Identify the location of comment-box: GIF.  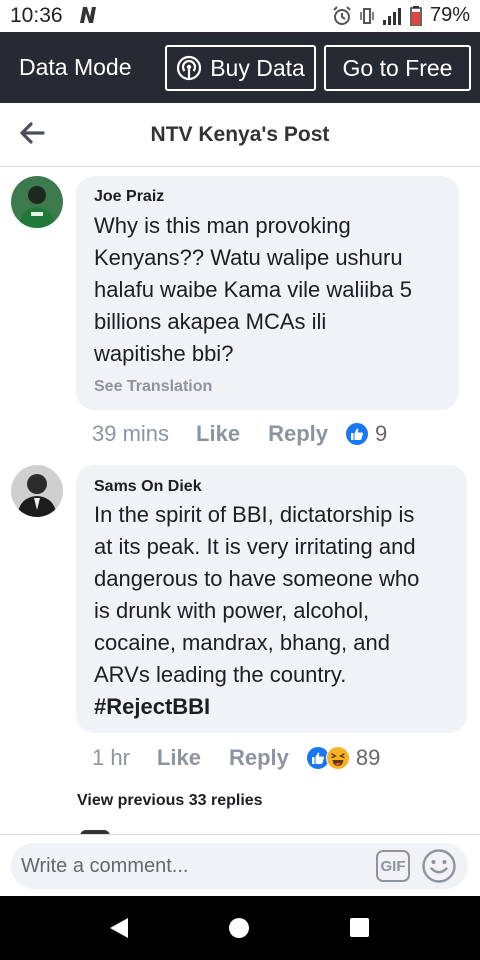
(239, 866).